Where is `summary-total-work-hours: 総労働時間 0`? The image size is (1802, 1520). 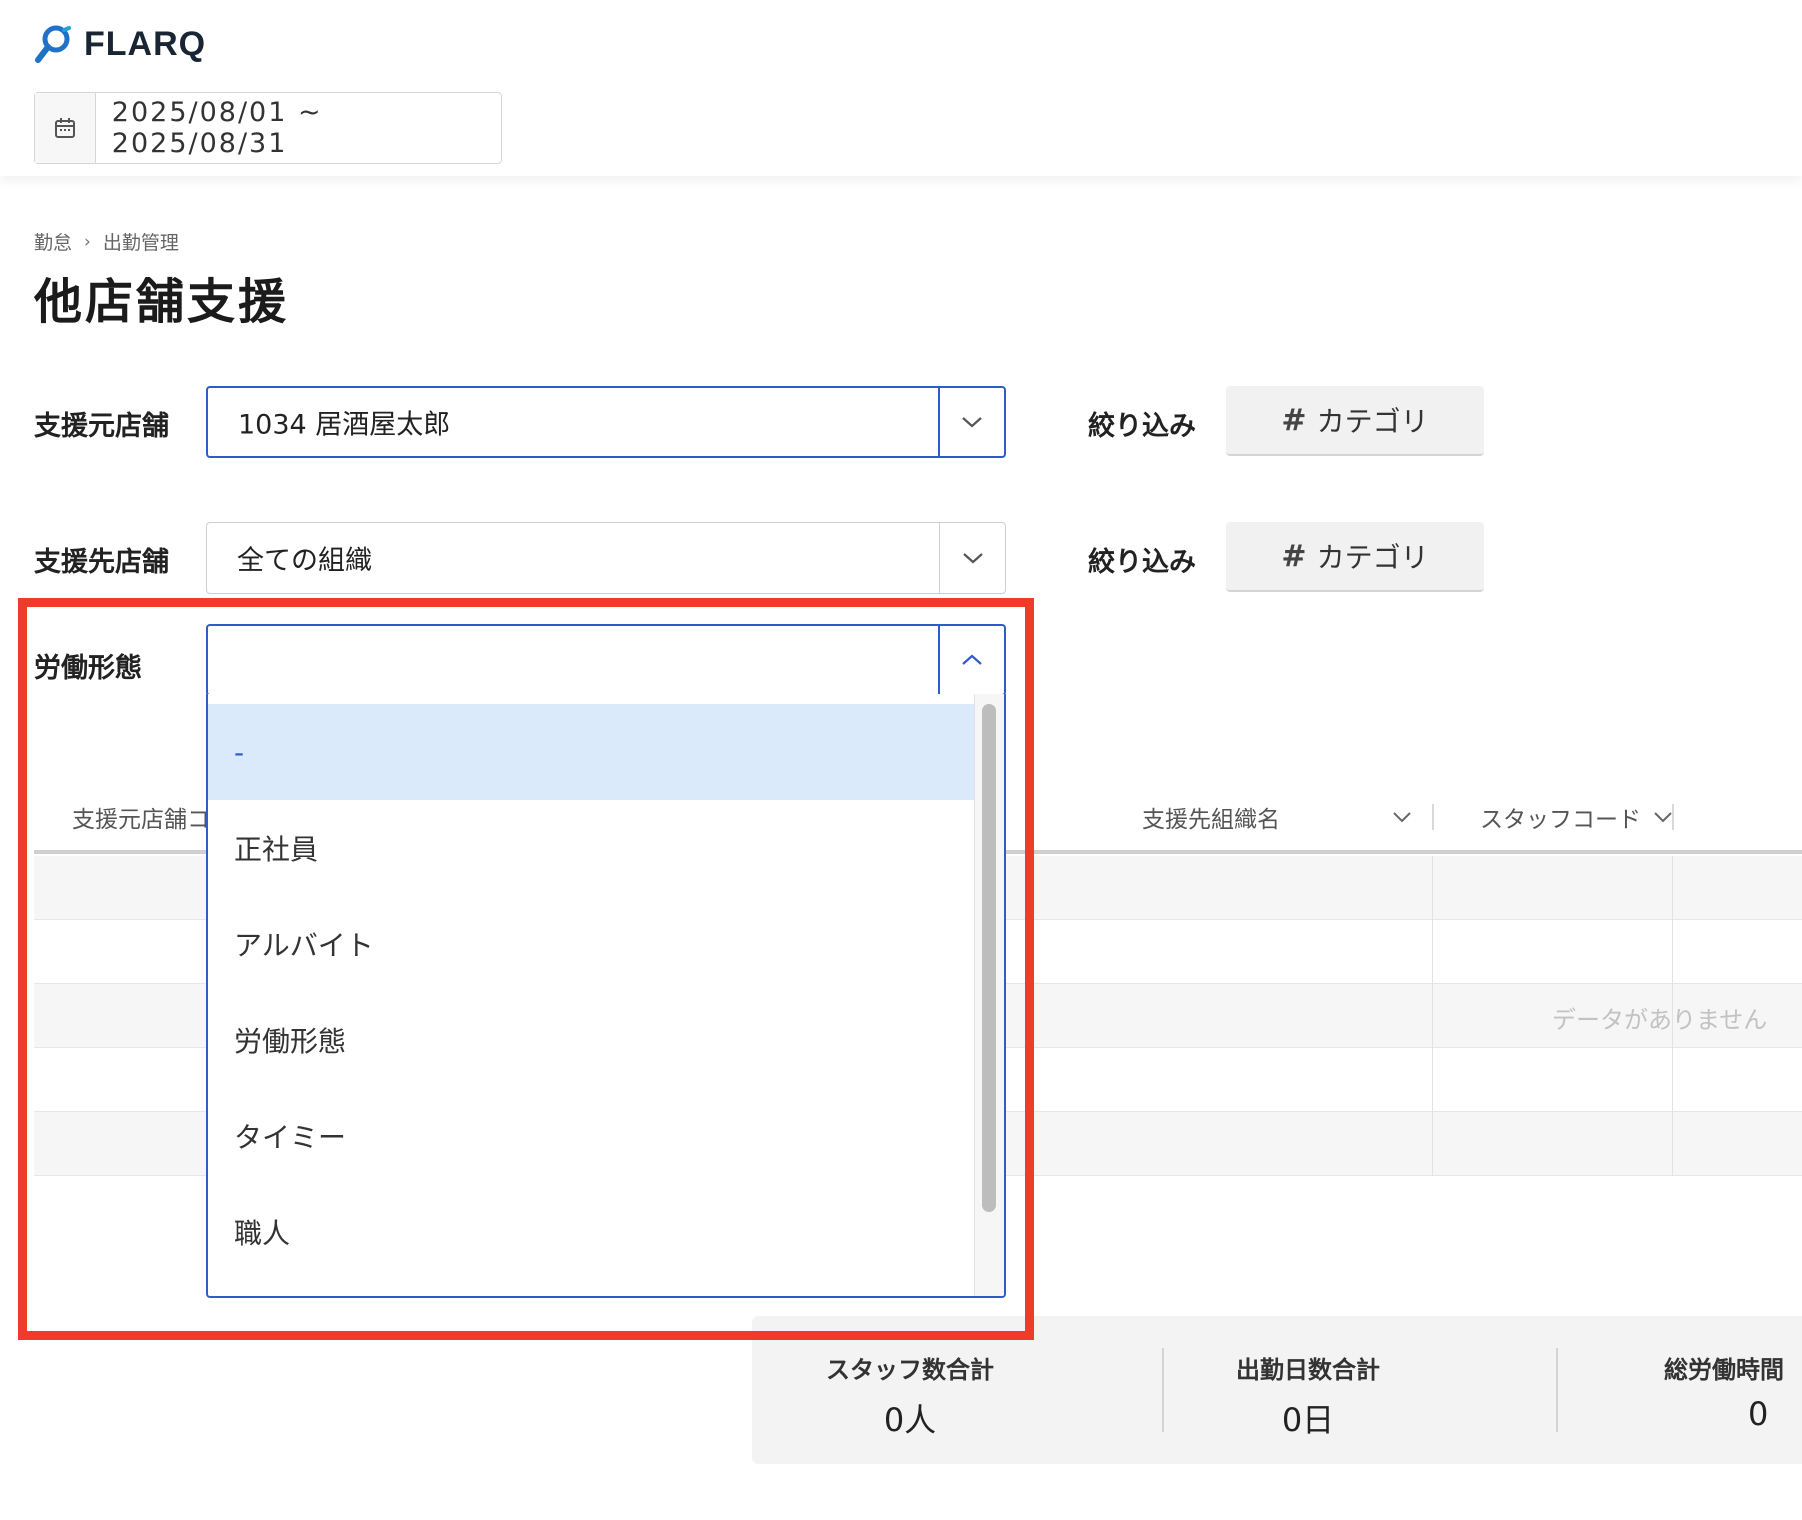 summary-total-work-hours: 総労働時間 0 is located at coordinates (1733, 1391).